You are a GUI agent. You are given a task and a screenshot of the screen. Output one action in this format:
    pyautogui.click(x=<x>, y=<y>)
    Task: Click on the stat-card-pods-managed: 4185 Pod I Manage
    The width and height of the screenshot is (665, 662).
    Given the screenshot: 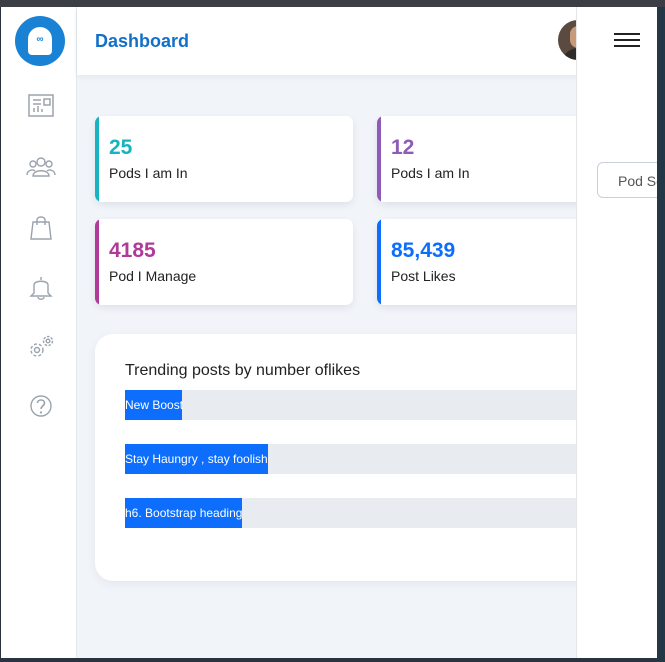 What is the action you would take?
    pyautogui.click(x=224, y=262)
    